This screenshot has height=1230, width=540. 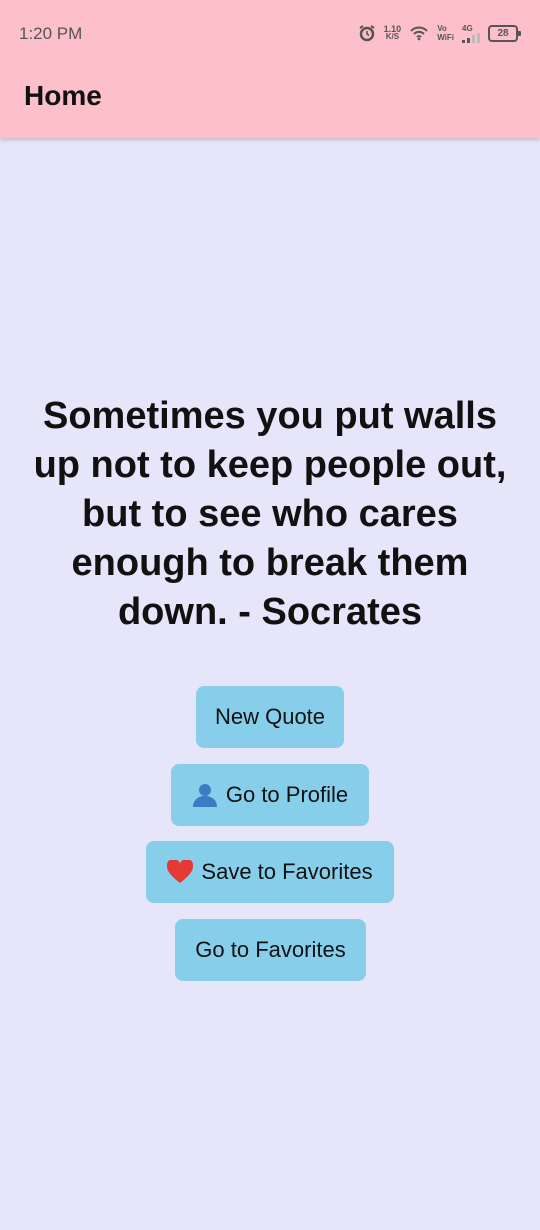 I want to click on go-to-profile-button: Go to Profile, so click(x=270, y=795).